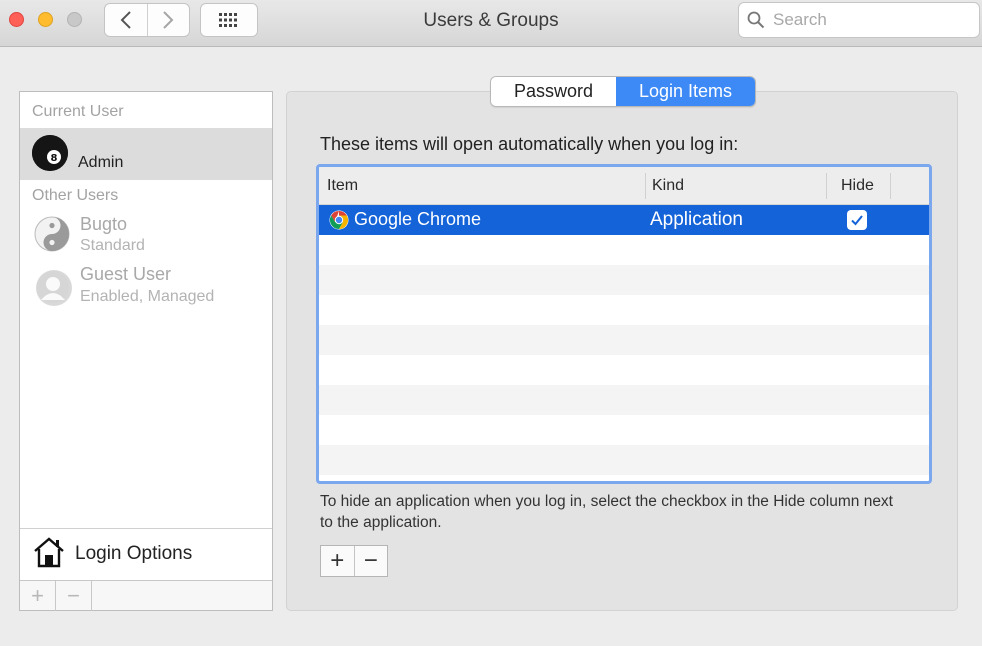  Describe the element at coordinates (337, 561) in the screenshot. I see `add-login-item-button: +` at that location.